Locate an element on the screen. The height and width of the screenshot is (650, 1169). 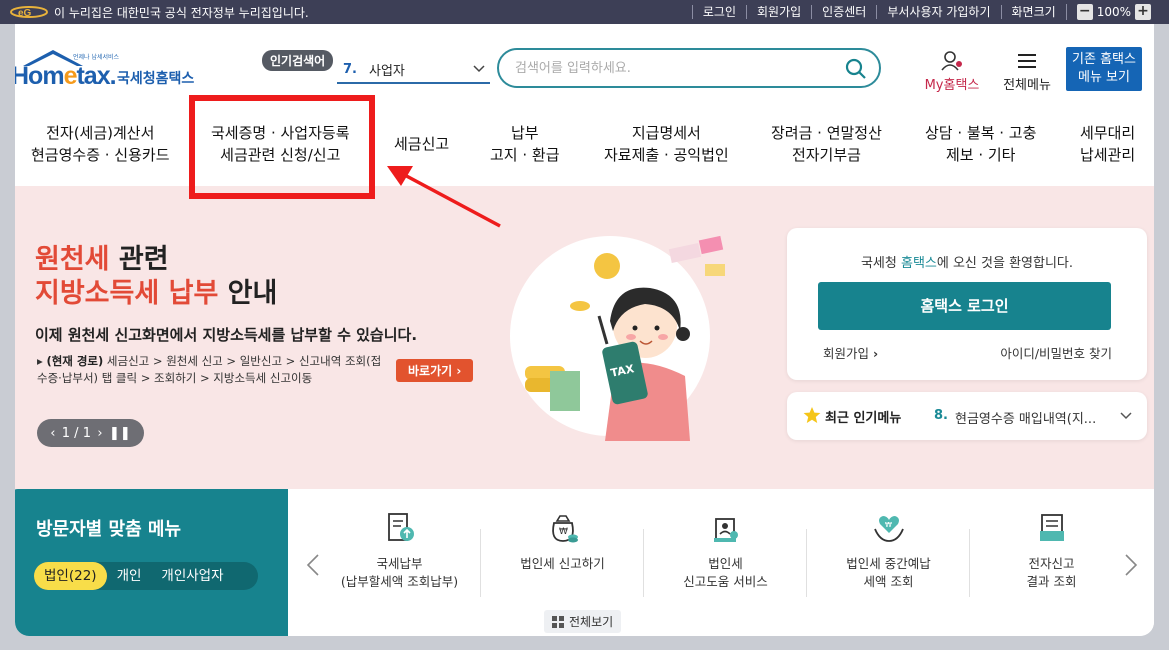
slide-counter: 1 / 1 is located at coordinates (76, 433).